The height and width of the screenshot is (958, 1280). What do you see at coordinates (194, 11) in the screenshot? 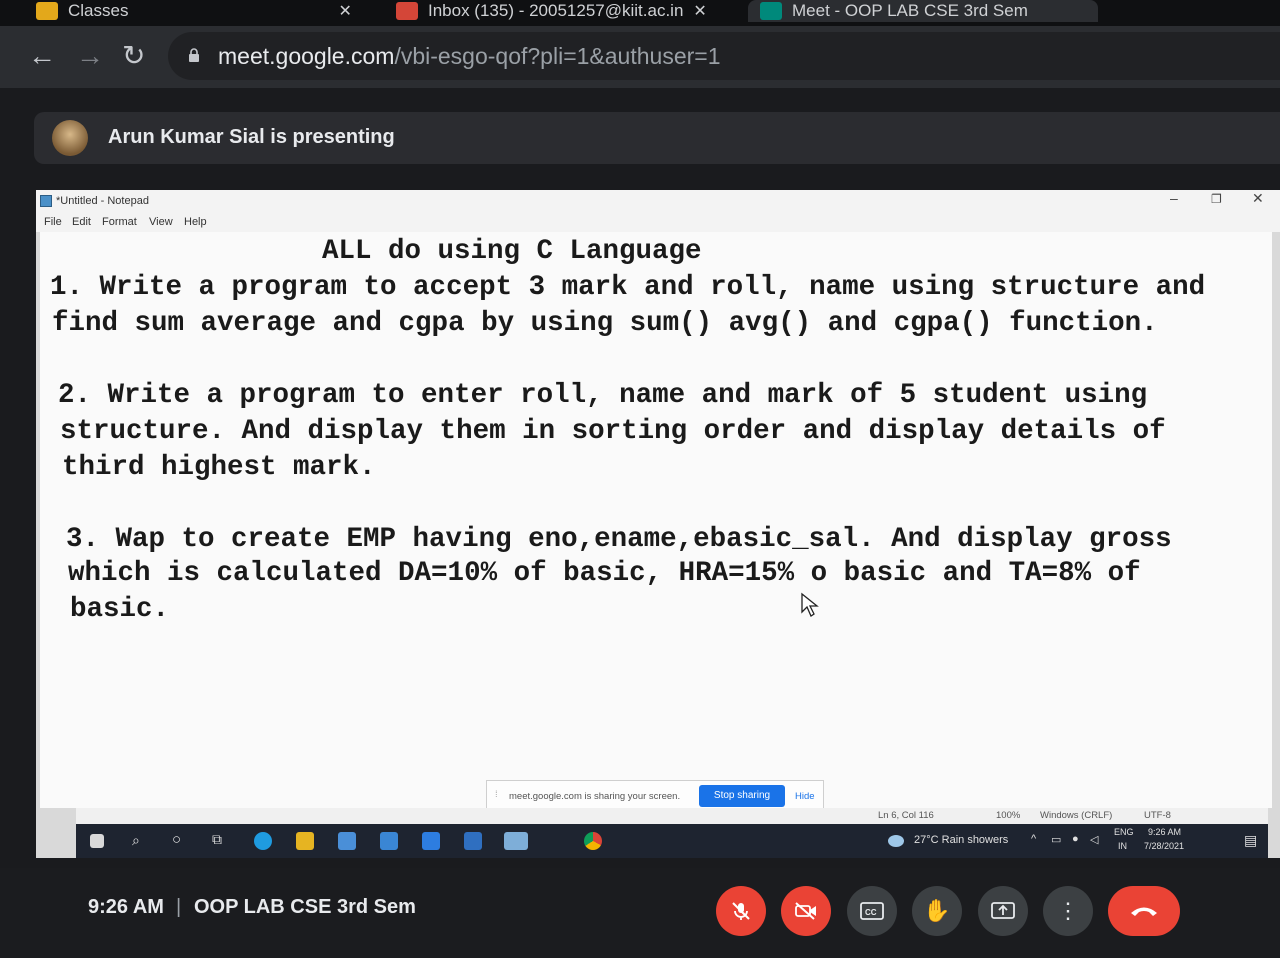
I see `tab-classes: Classes ✕` at bounding box center [194, 11].